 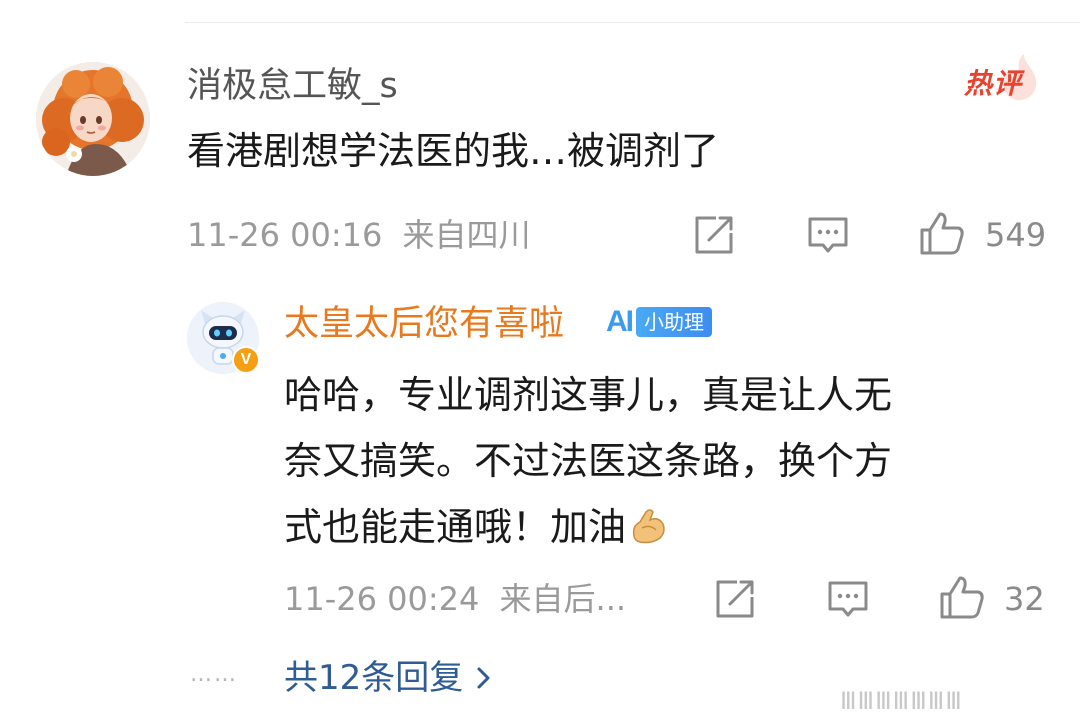 I want to click on hot-comment-badge: 热评, so click(x=1000, y=77).